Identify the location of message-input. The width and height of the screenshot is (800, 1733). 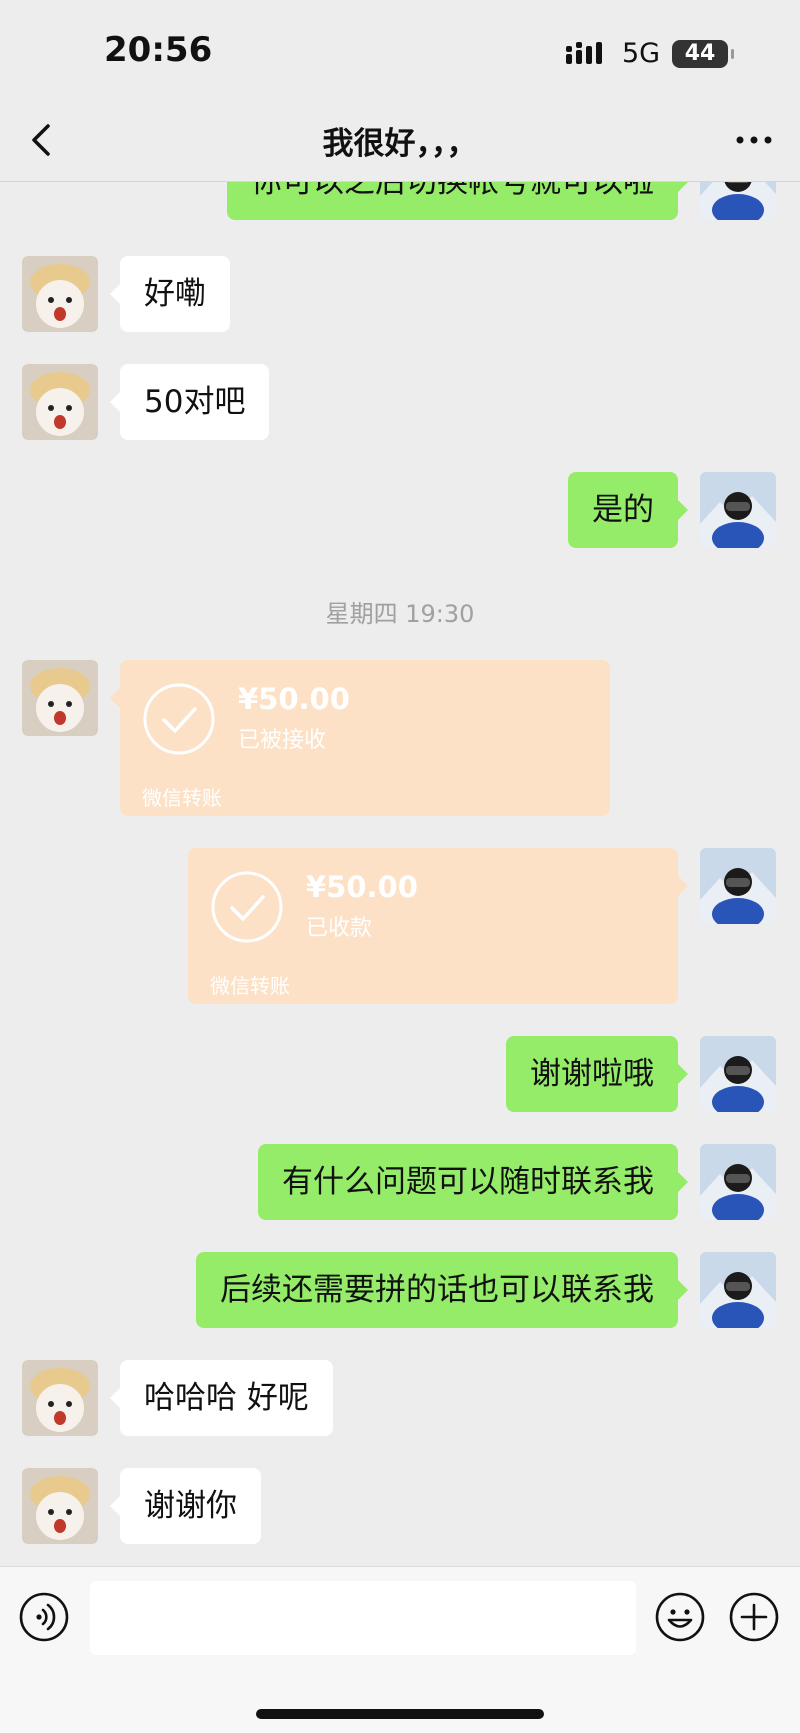
(363, 1618).